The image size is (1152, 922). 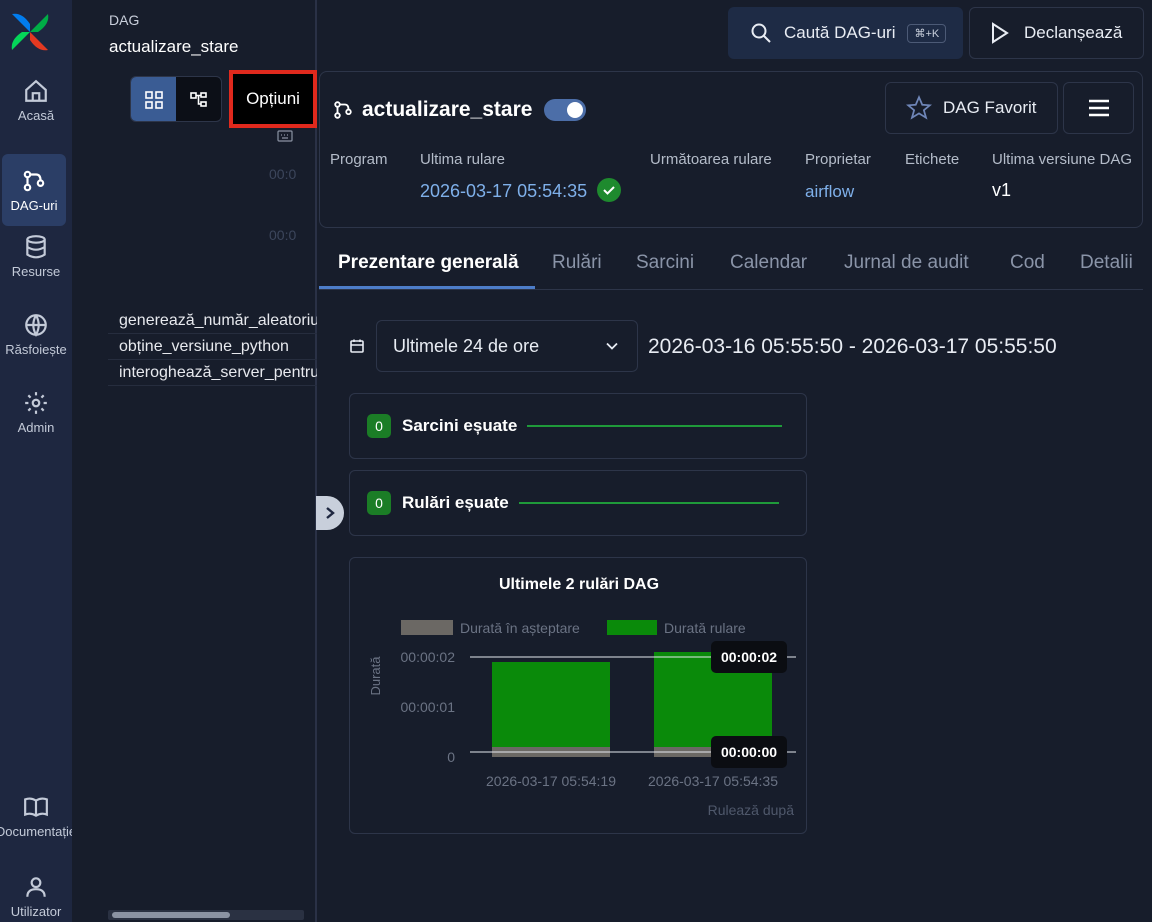 I want to click on view-toggle, so click(x=176, y=99).